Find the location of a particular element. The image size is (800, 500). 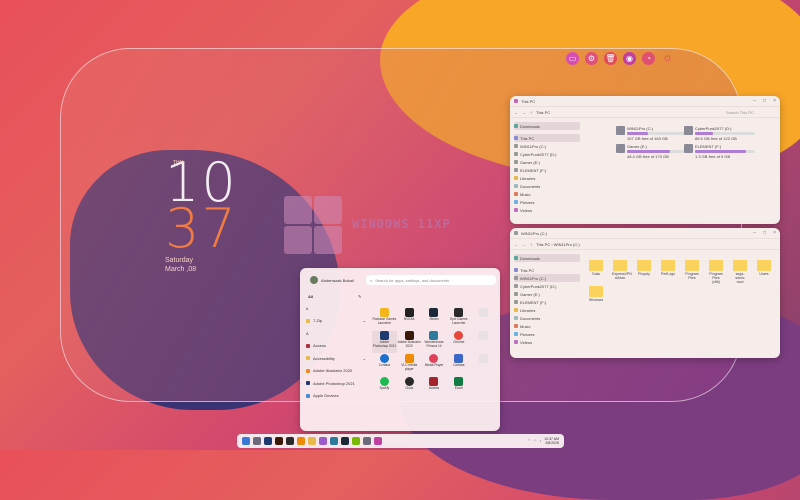

nvidia-icon is located at coordinates (356, 441).